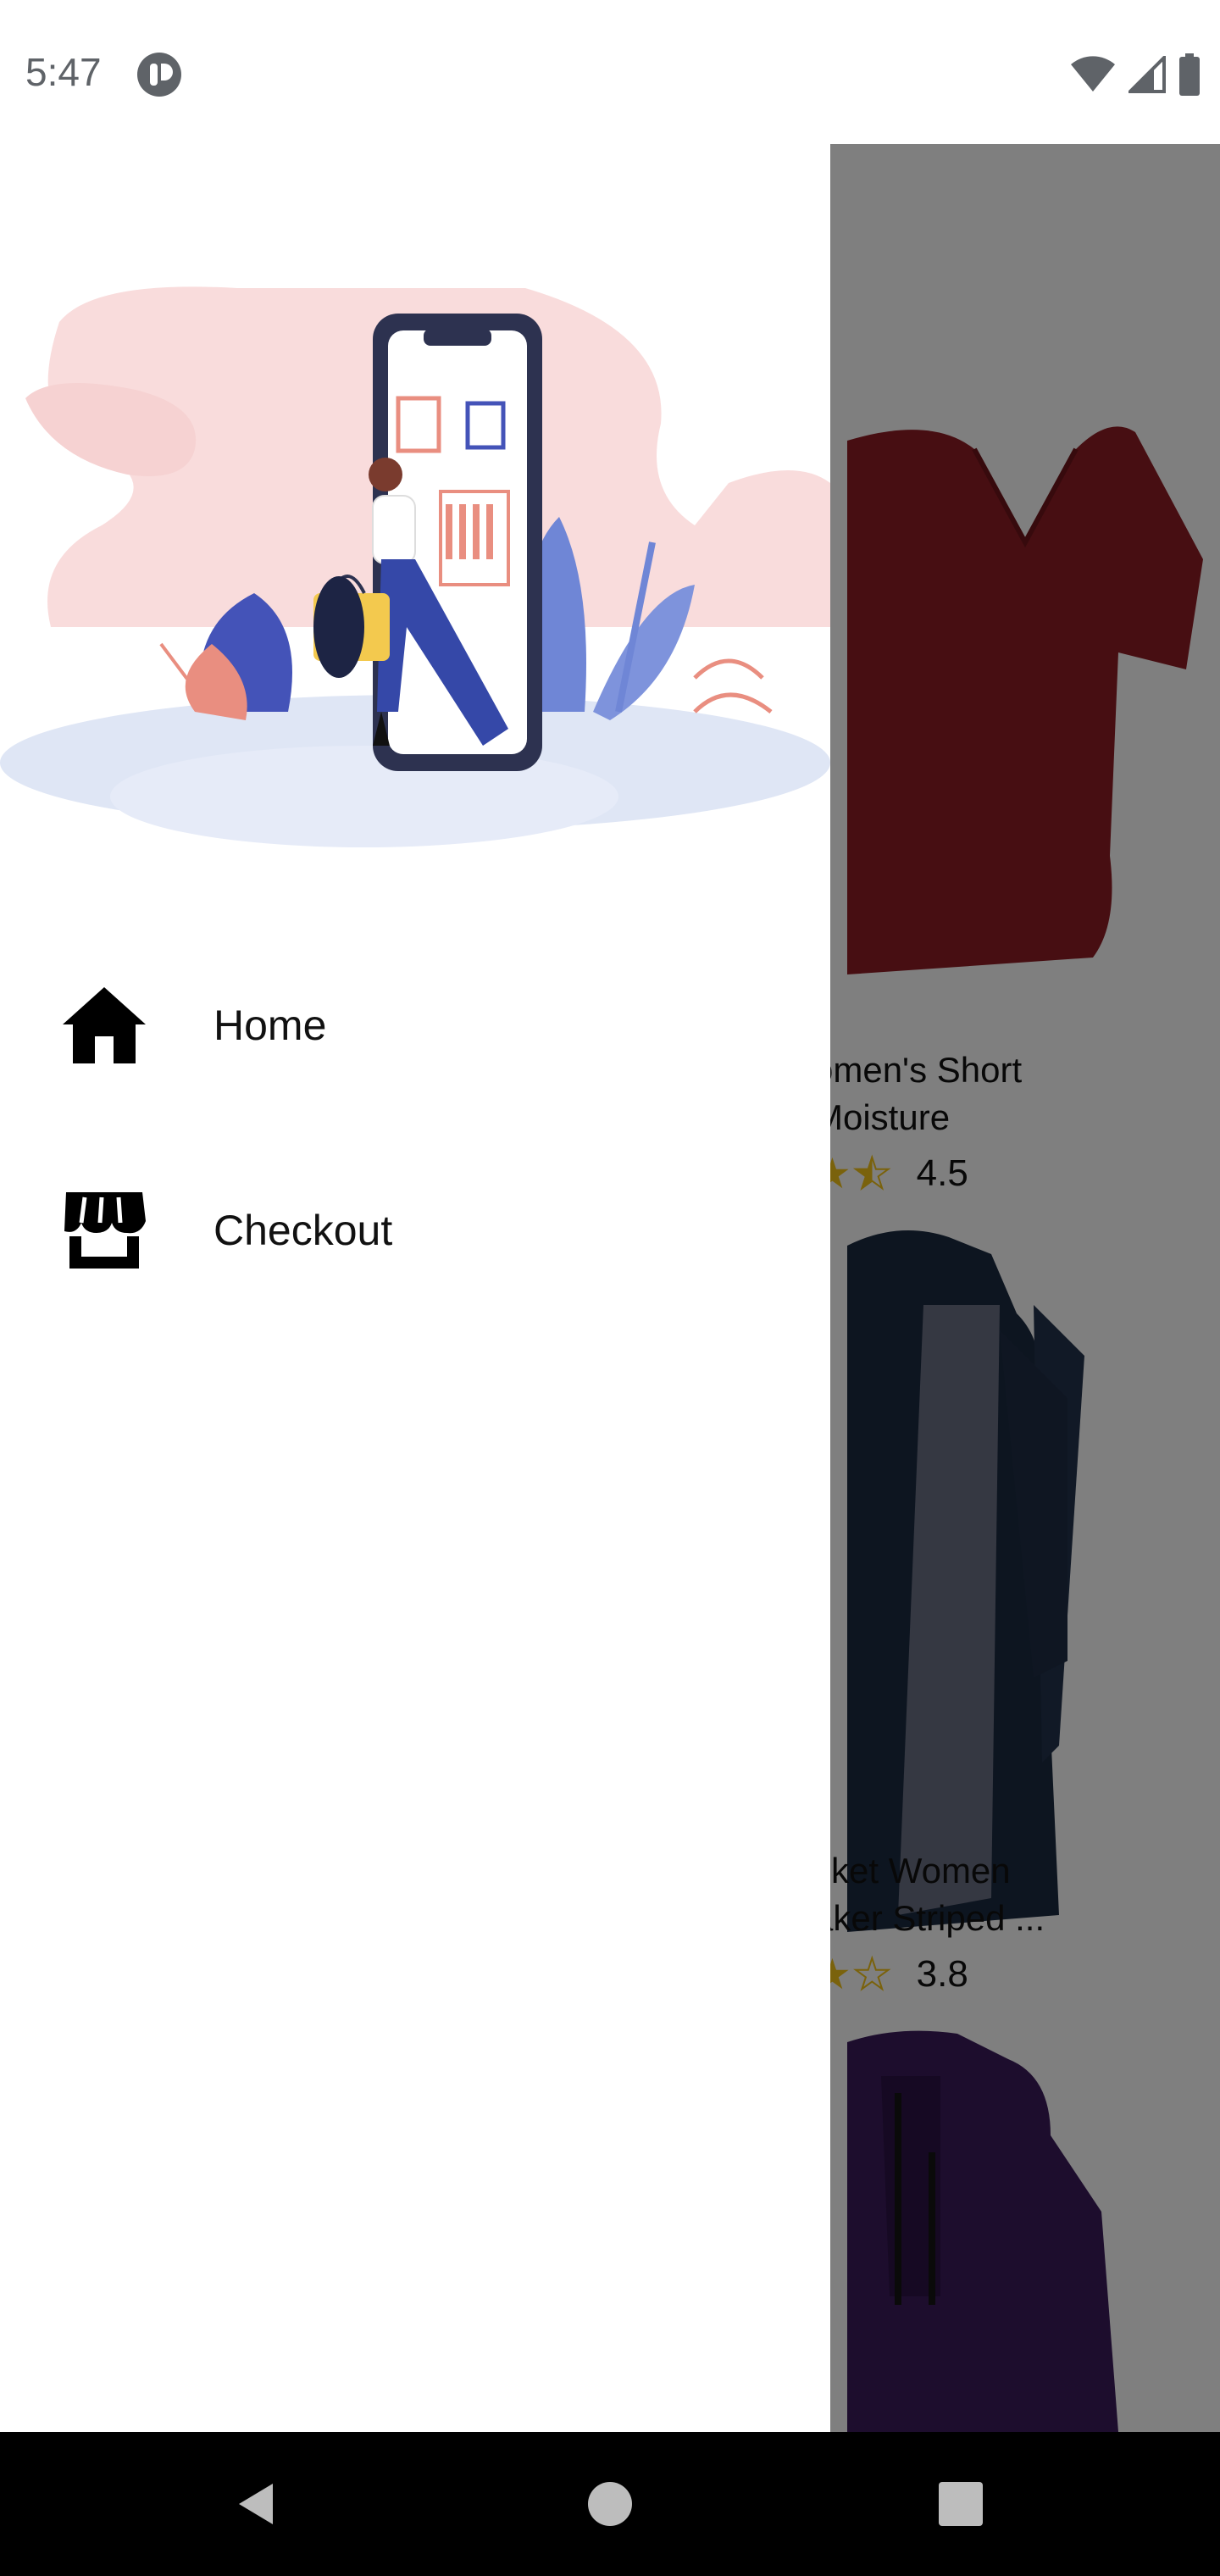  I want to click on storefront-icon, so click(105, 1230).